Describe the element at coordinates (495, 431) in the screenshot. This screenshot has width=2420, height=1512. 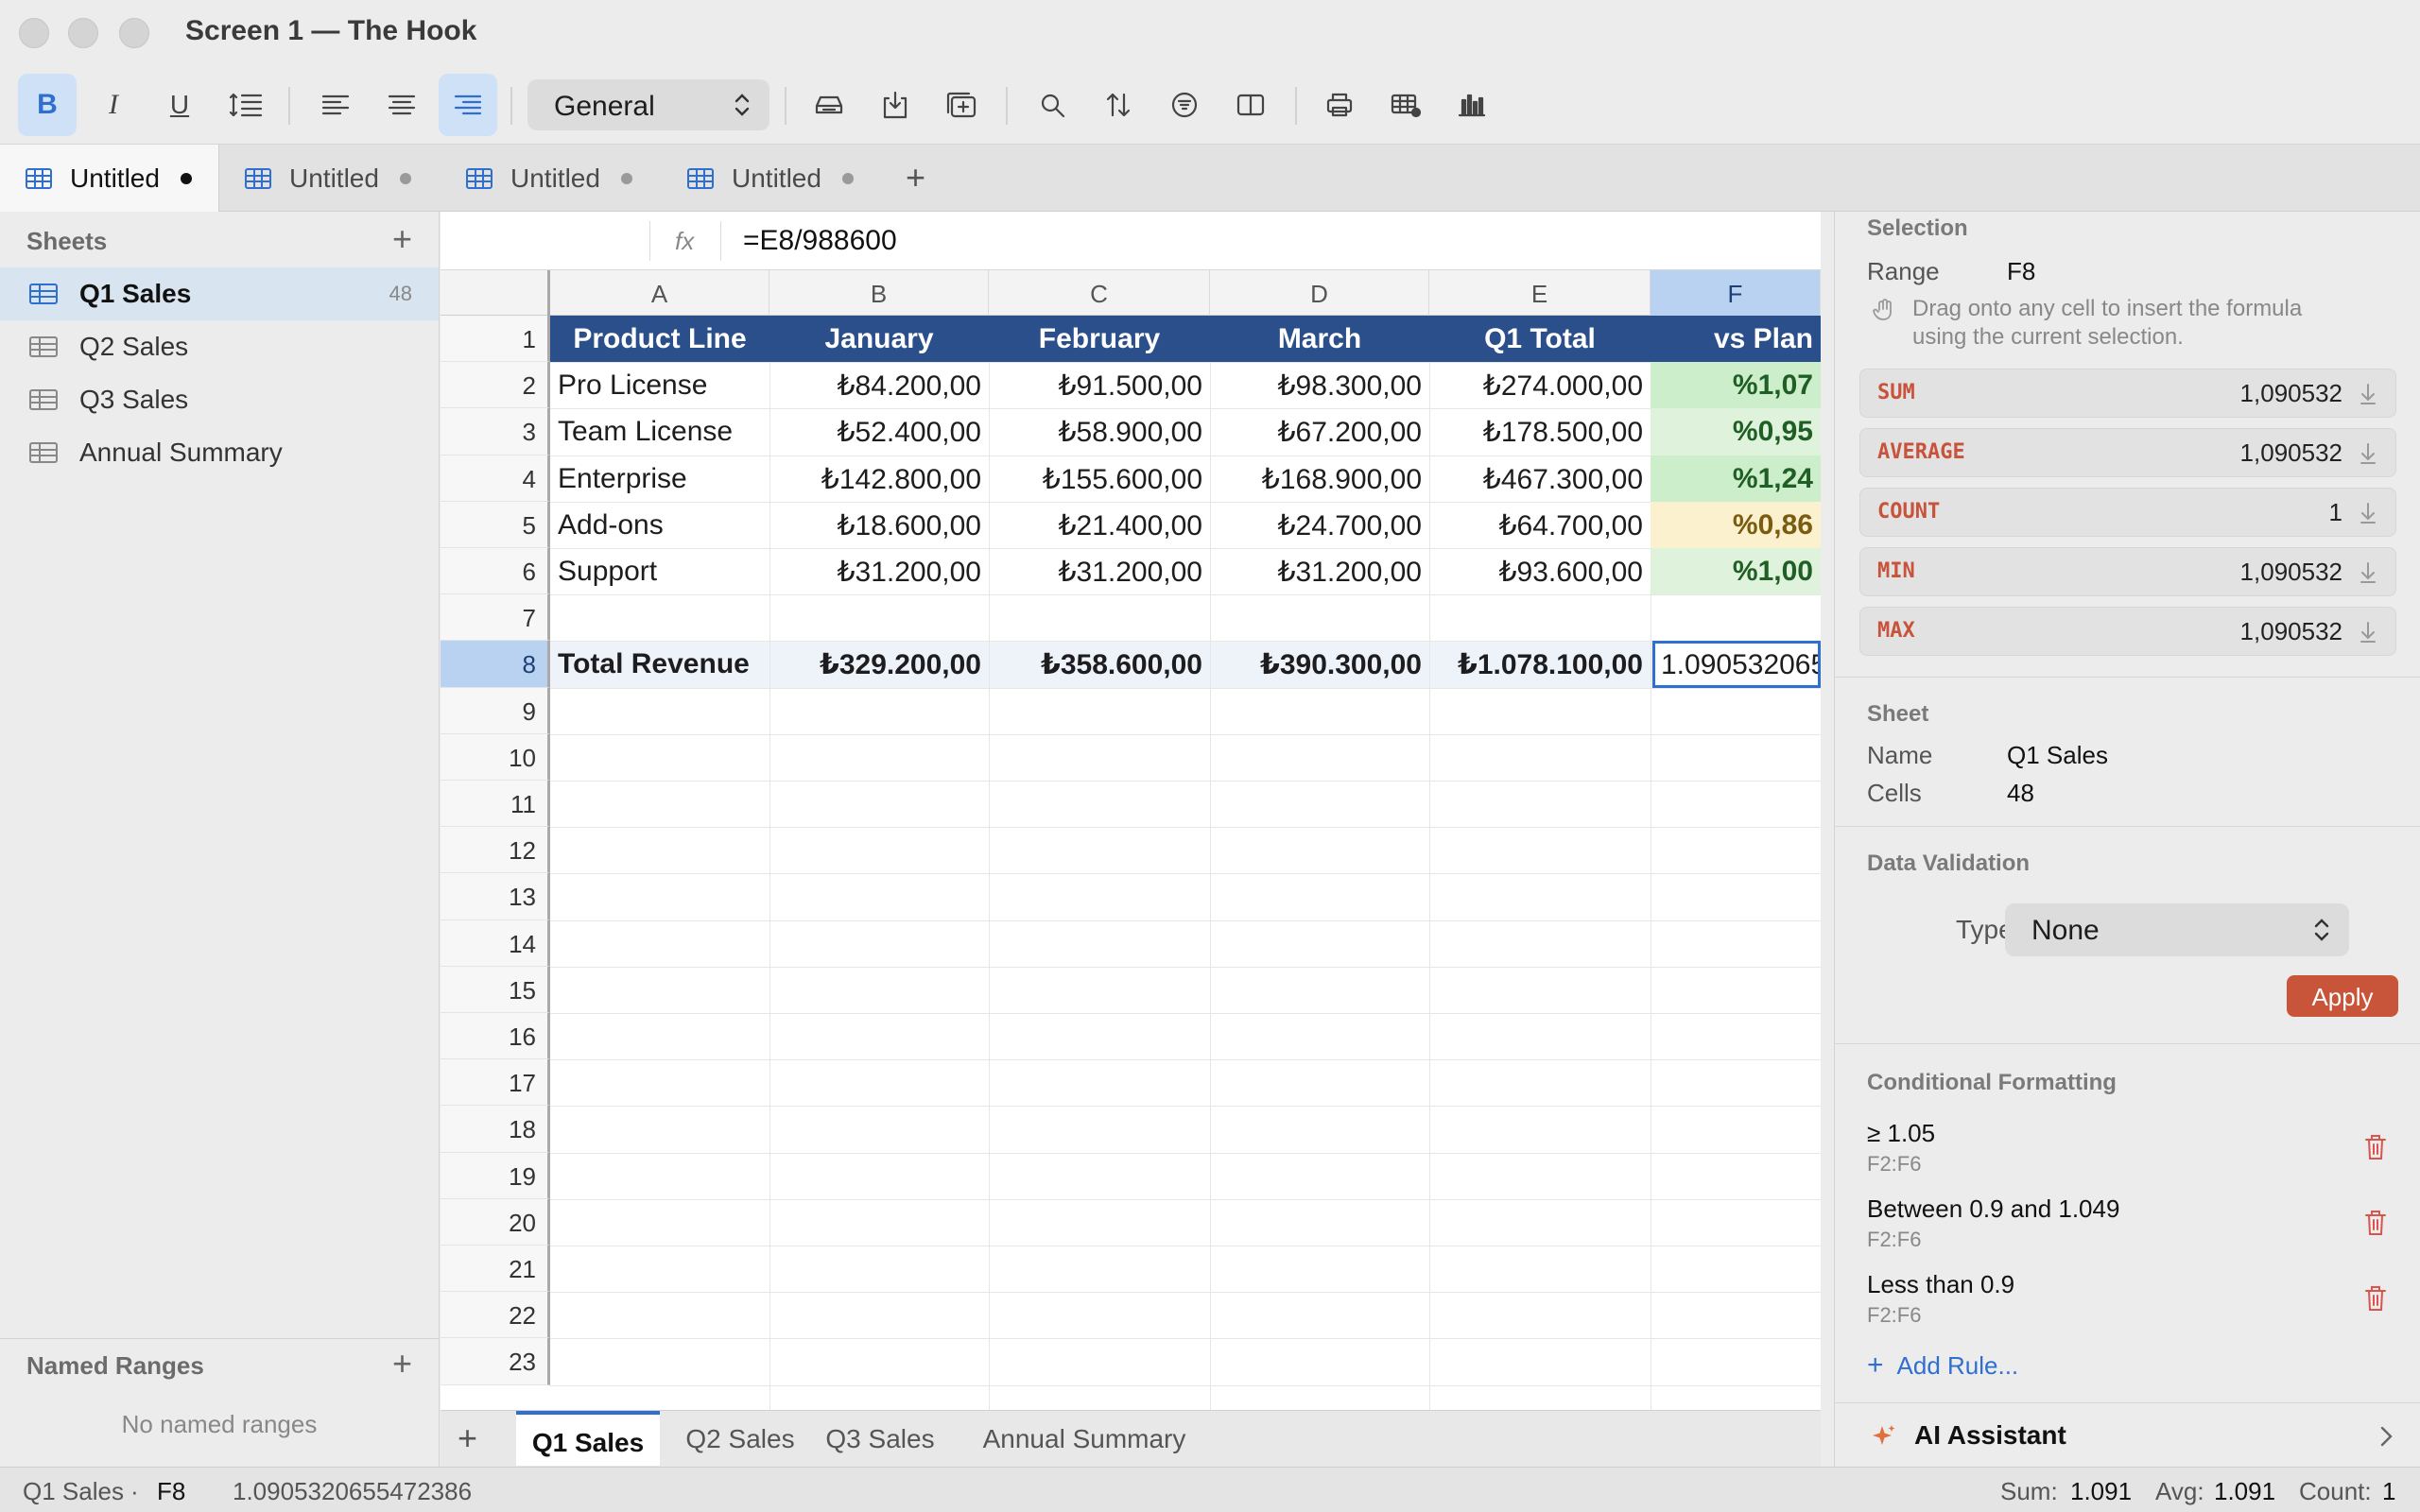
I see `row-number: 3` at that location.